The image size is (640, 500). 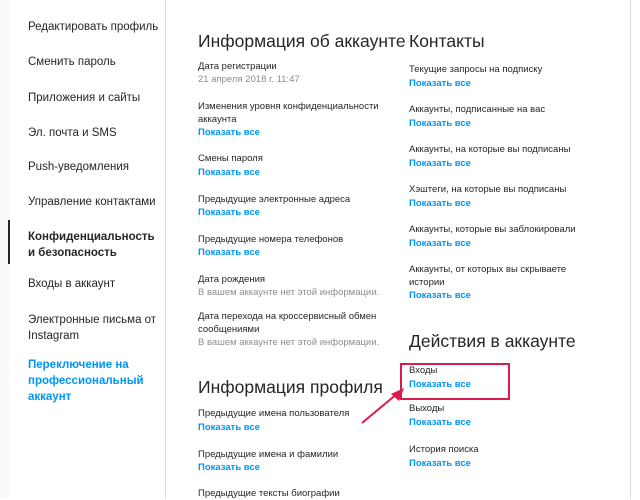 What do you see at coordinates (94, 328) in the screenshot?
I see `sidebar-item-instagram-emails: Электронные письма от Instagram` at bounding box center [94, 328].